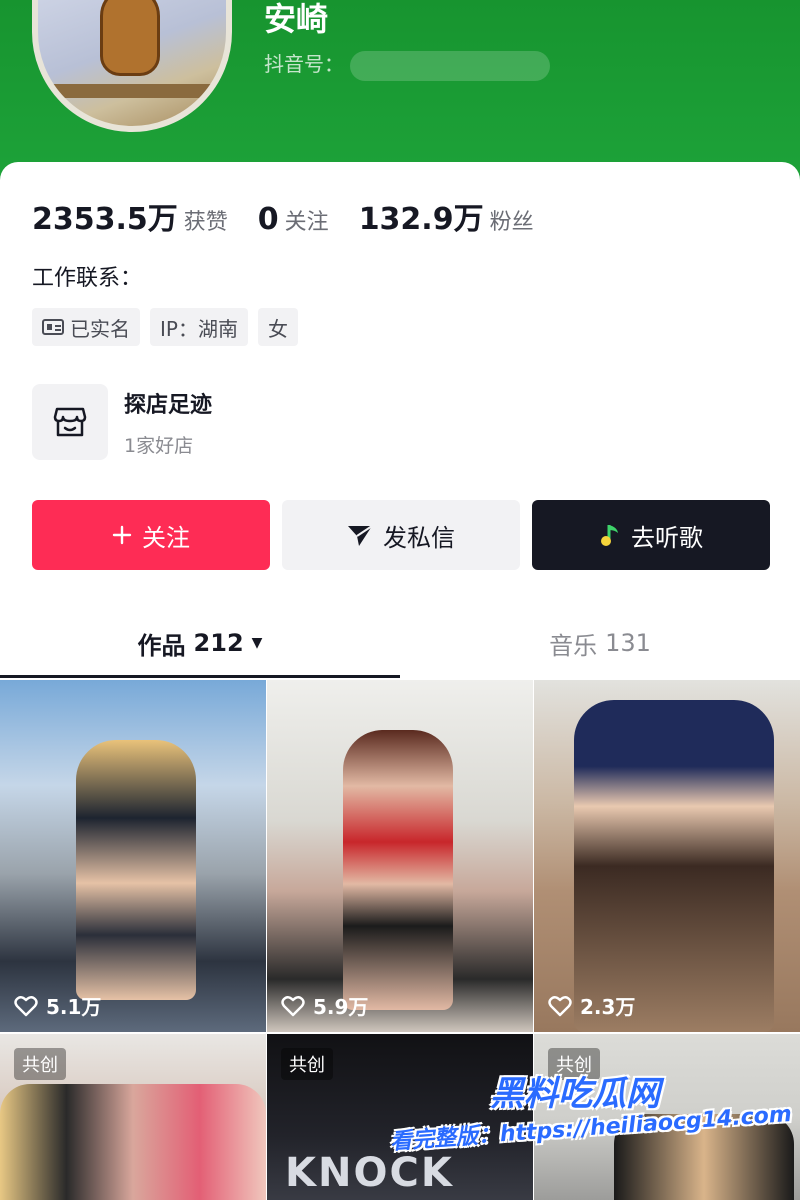 This screenshot has height=1200, width=800. What do you see at coordinates (360, 535) in the screenshot?
I see `paper-plane-icon` at bounding box center [360, 535].